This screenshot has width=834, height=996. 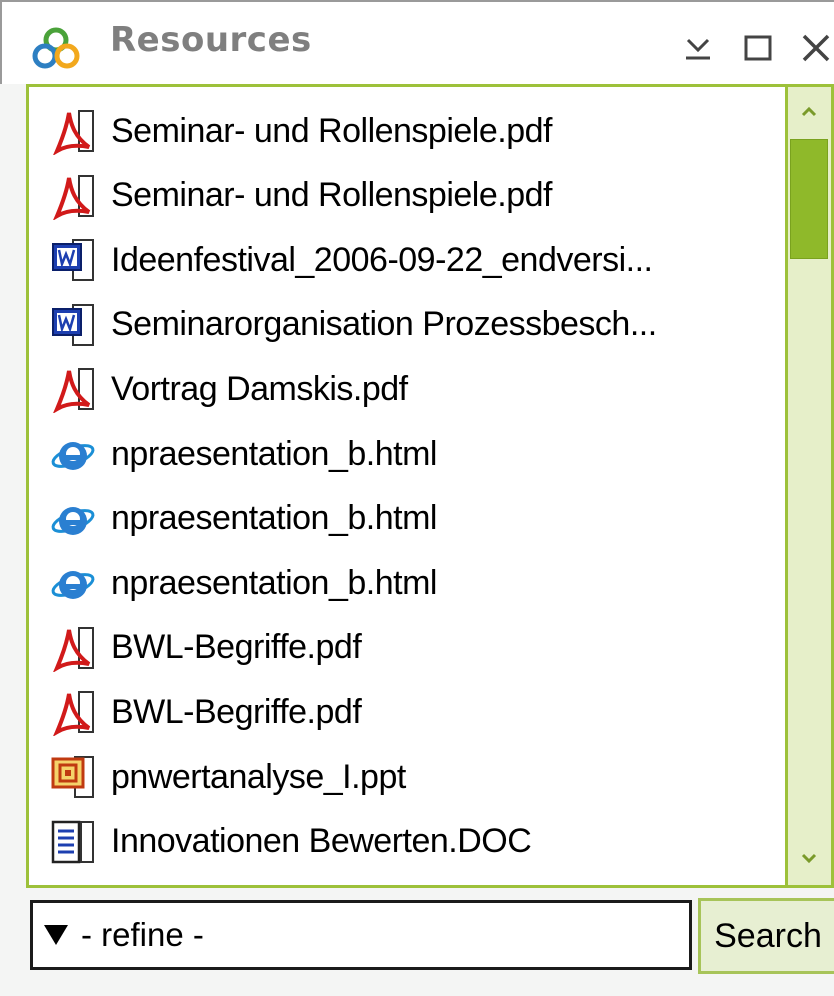 I want to click on scroll-down-icon, so click(x=809, y=857).